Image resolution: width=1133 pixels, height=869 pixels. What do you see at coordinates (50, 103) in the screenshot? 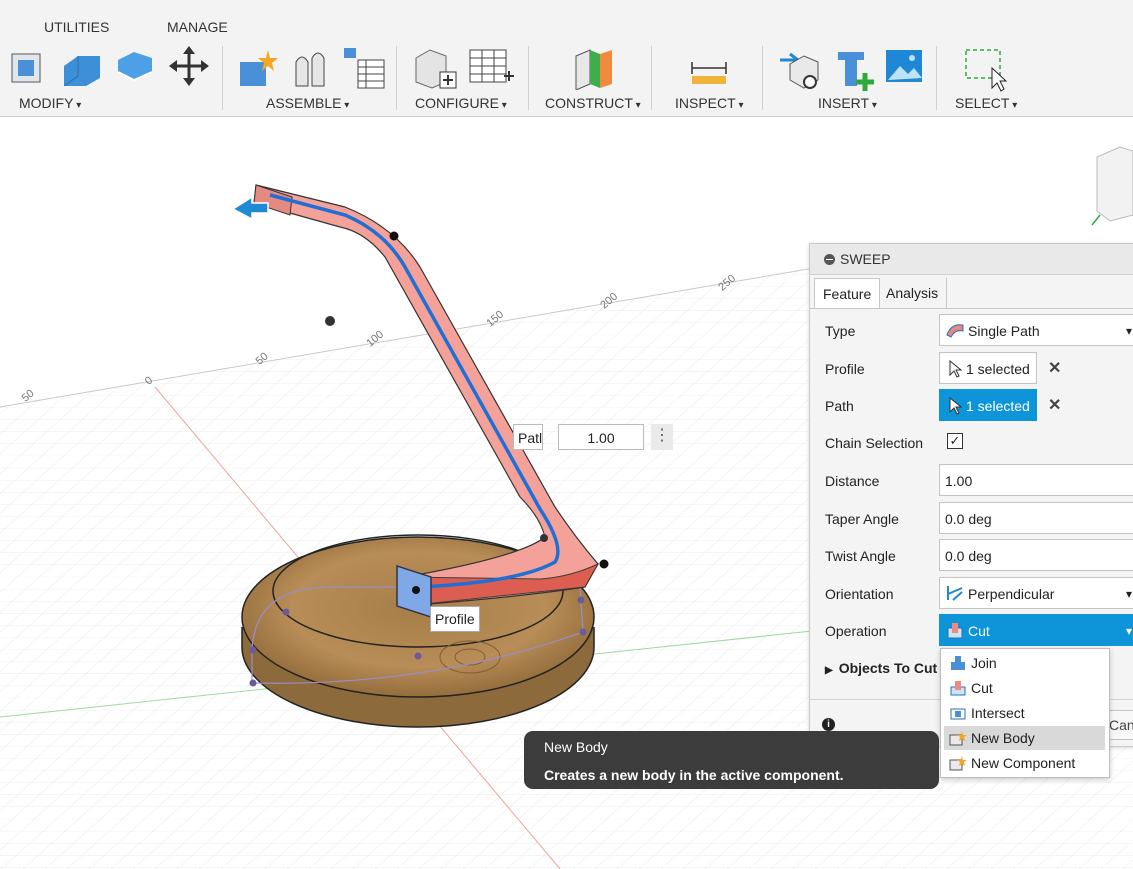
I see `modify-menu: MODIFY` at bounding box center [50, 103].